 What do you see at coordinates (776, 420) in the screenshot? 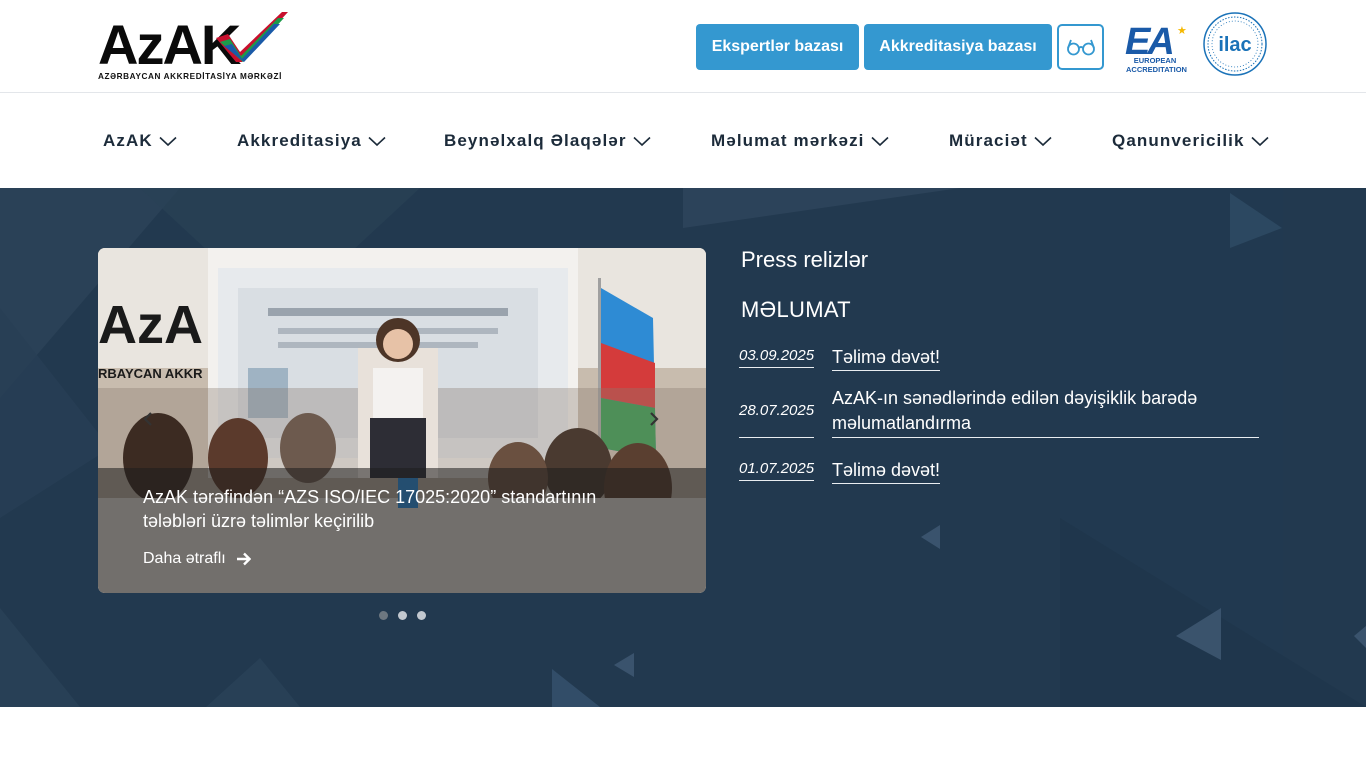
I see `press-item-date: 28.07.2025` at bounding box center [776, 420].